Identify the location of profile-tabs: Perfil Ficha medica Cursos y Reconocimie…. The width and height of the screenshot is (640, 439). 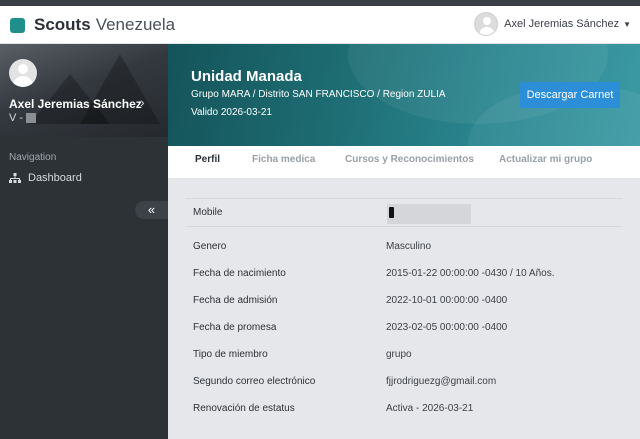
(404, 162).